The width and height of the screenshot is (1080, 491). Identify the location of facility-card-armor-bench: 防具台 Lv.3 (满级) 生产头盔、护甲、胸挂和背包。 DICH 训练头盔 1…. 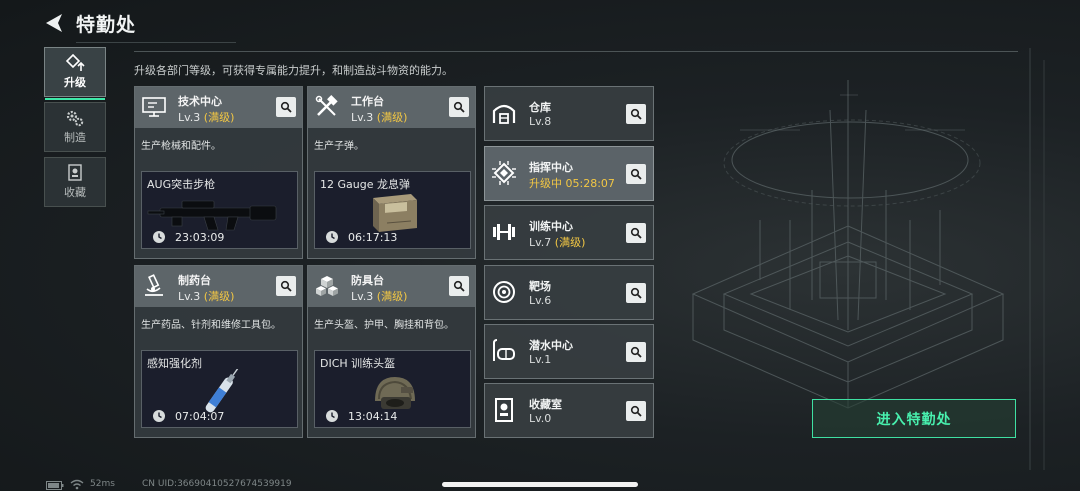
(391, 351).